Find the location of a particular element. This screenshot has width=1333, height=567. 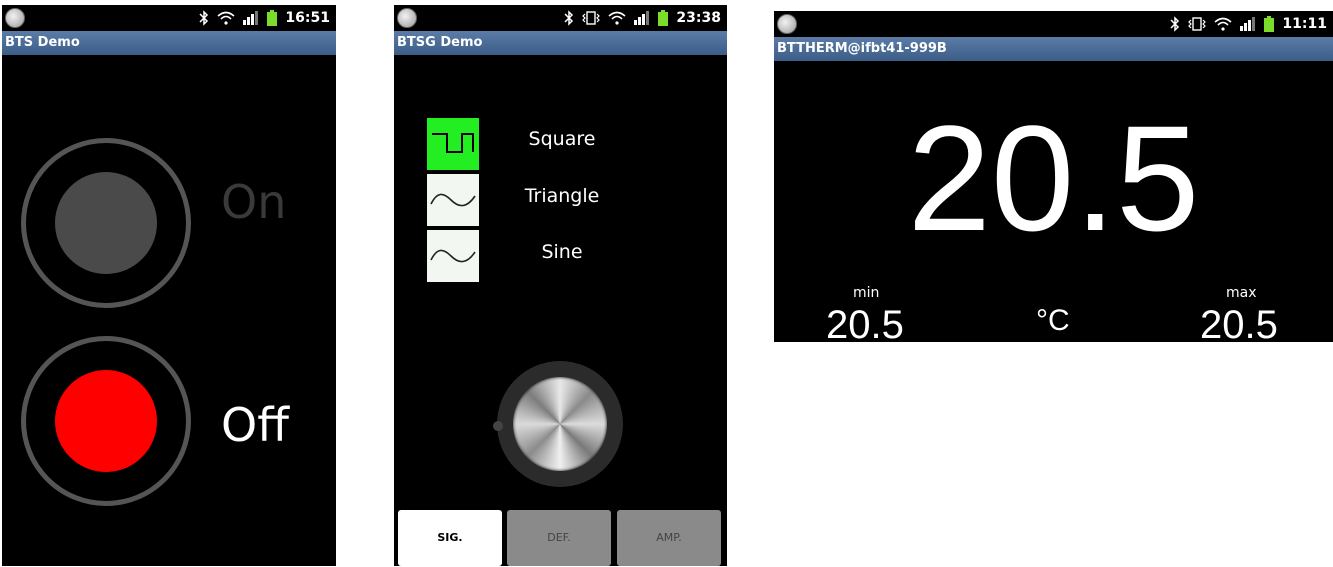

max-label: max is located at coordinates (1241, 293).